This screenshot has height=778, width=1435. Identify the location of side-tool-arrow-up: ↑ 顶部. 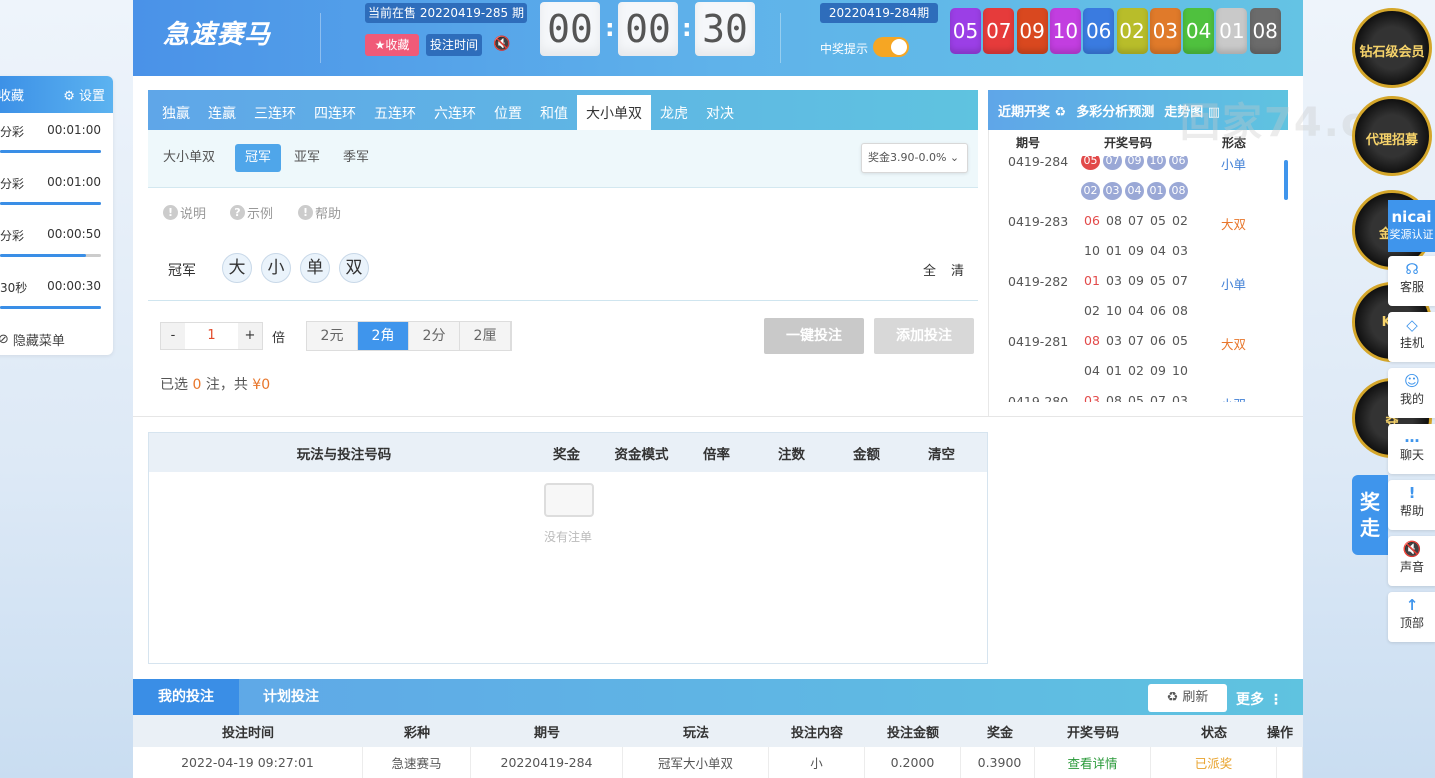
(1411, 617).